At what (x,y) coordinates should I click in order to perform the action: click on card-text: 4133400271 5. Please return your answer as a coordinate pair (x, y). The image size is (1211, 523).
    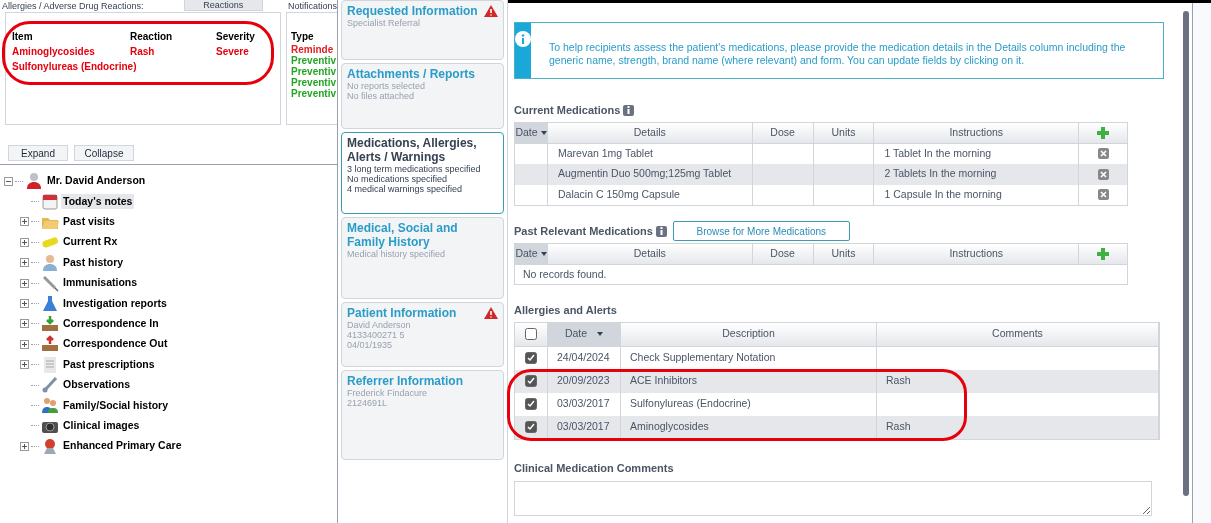
    Looking at the image, I should click on (376, 335).